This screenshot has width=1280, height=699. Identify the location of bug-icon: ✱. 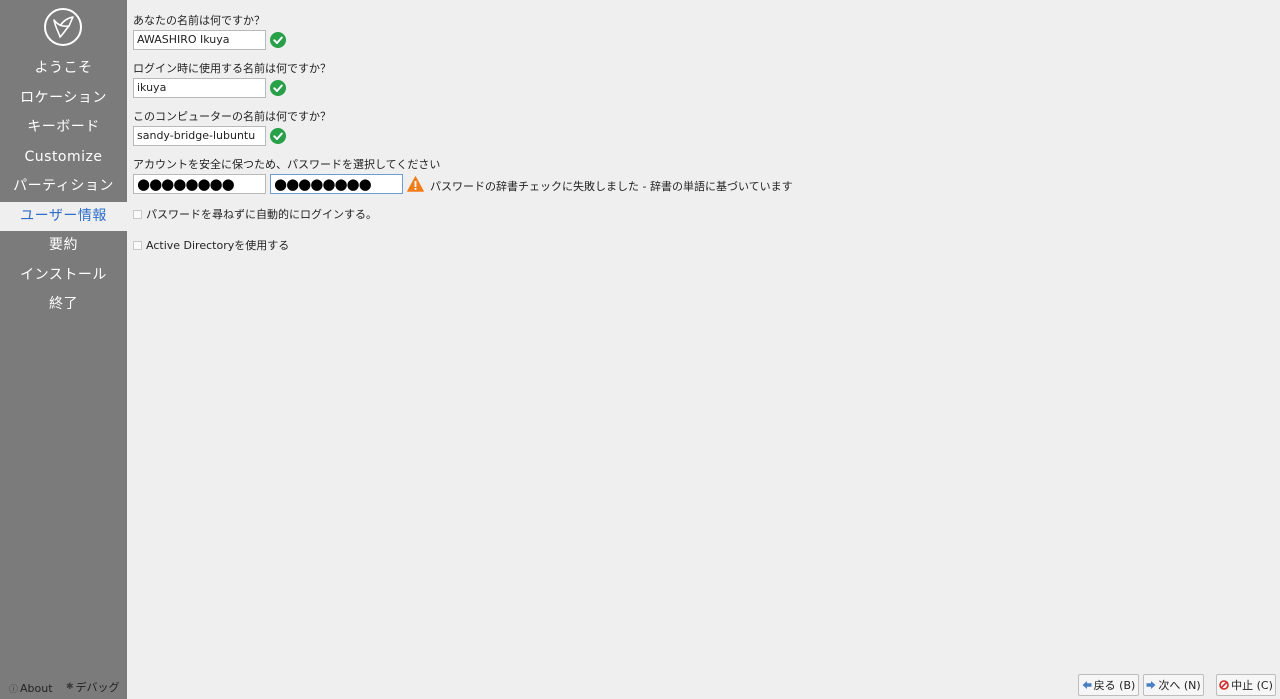
(70, 687).